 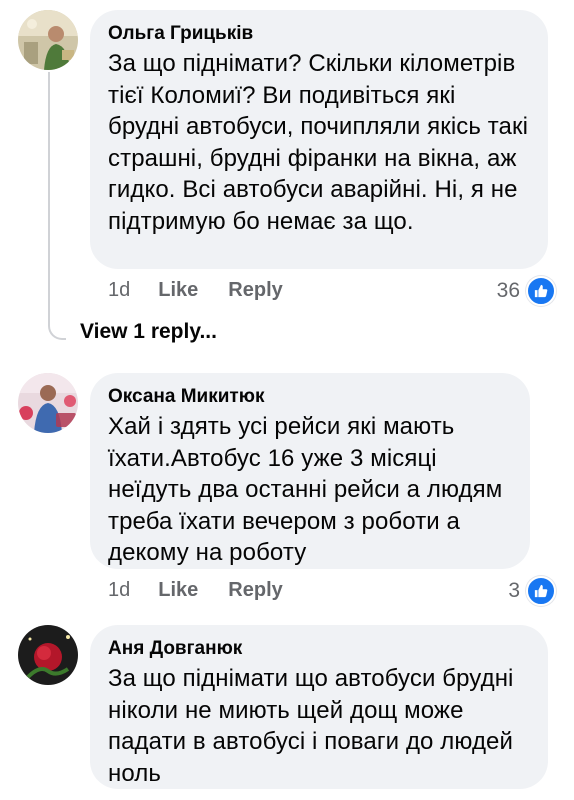 I want to click on reaction-count: 3, so click(x=514, y=590).